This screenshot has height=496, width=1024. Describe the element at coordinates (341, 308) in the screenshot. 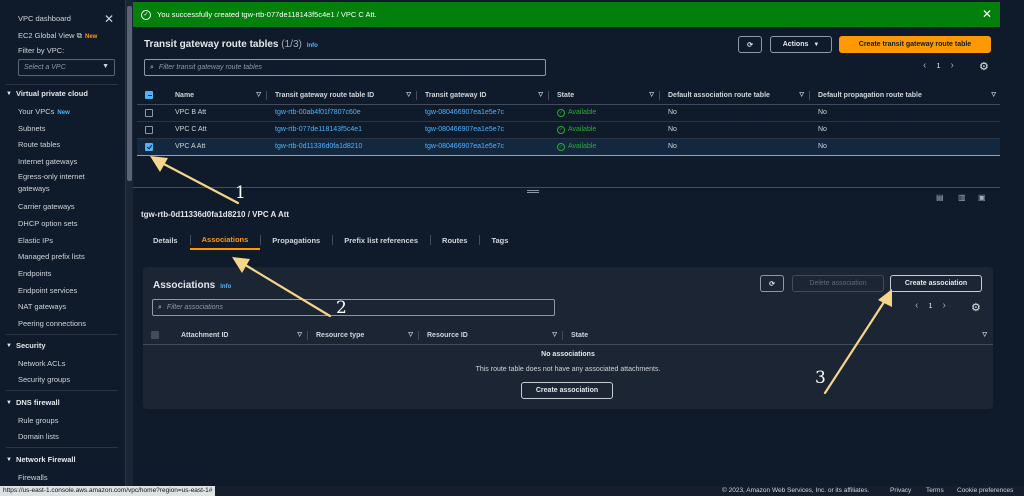

I see `annotation-number-2: 2` at that location.